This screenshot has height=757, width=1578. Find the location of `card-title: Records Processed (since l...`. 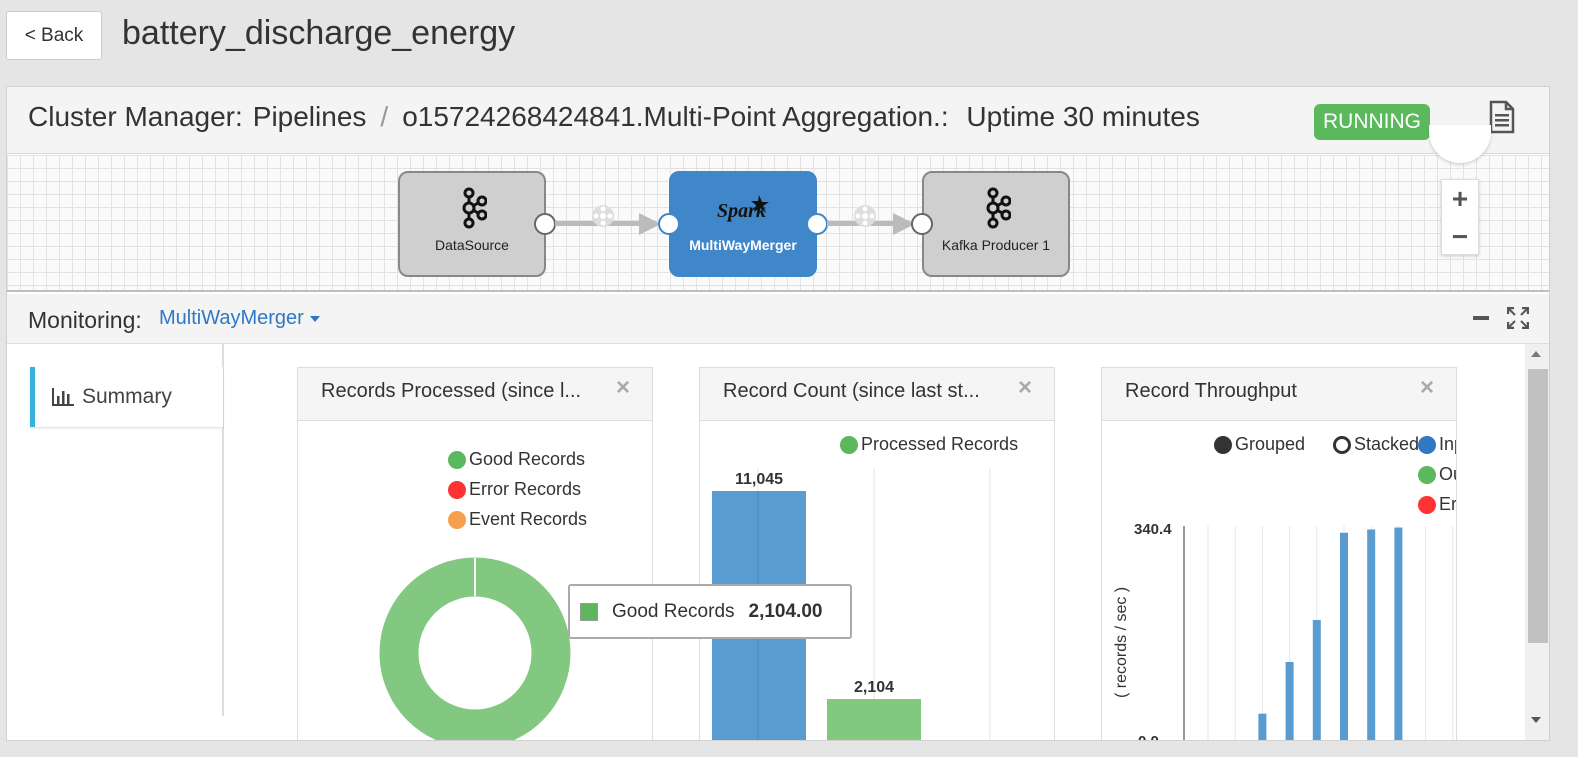

card-title: Records Processed (since l... is located at coordinates (451, 391).